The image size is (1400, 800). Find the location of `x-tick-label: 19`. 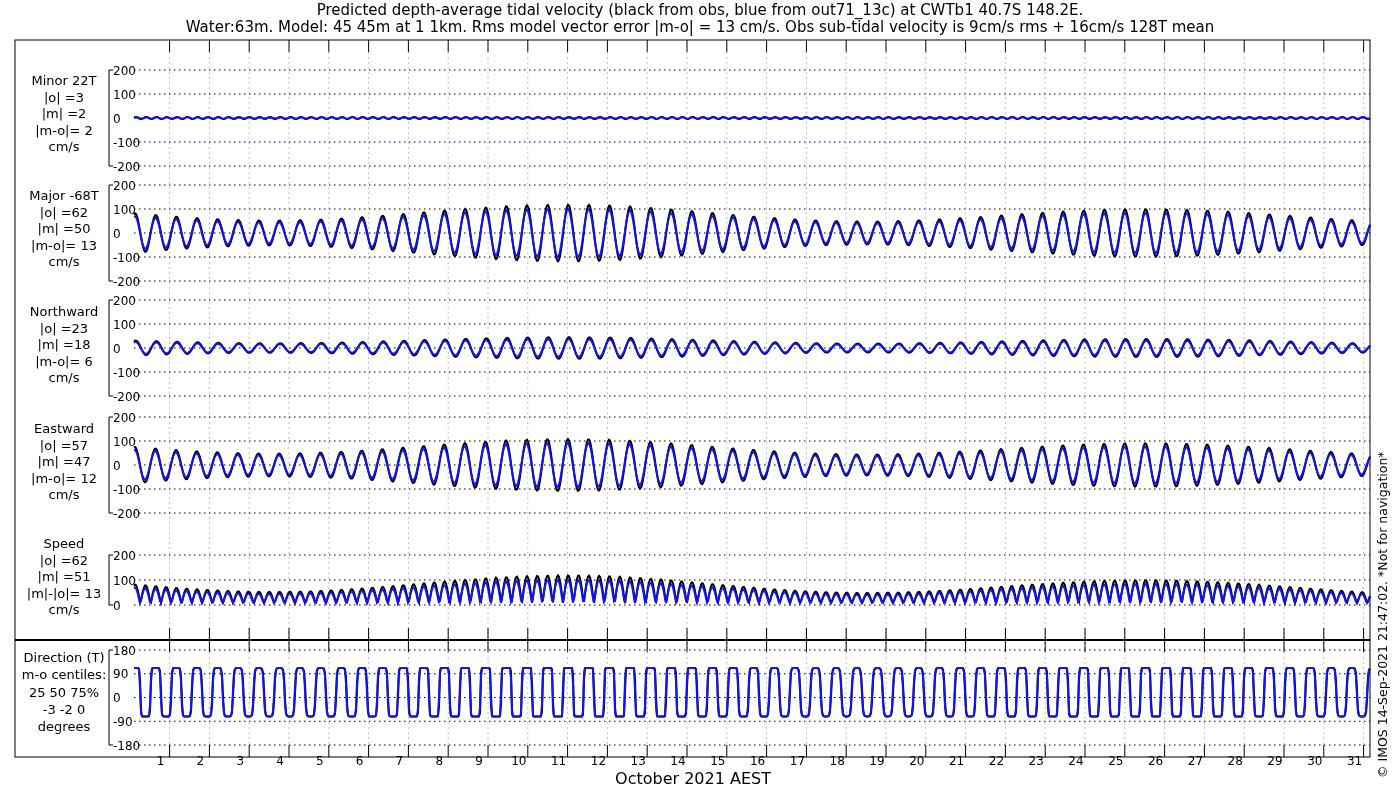

x-tick-label: 19 is located at coordinates (877, 761).